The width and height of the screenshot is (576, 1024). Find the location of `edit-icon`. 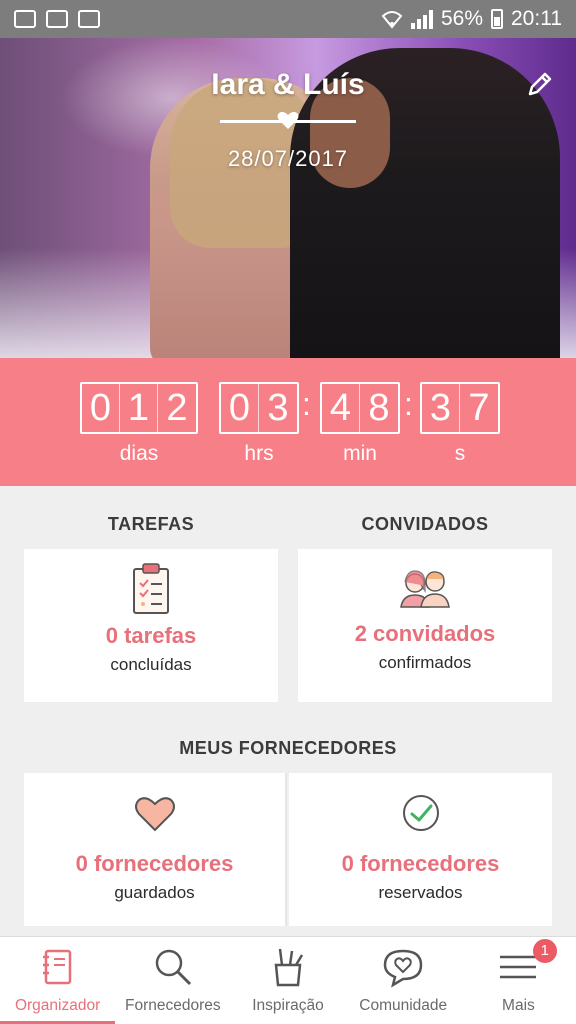

edit-icon is located at coordinates (540, 84).